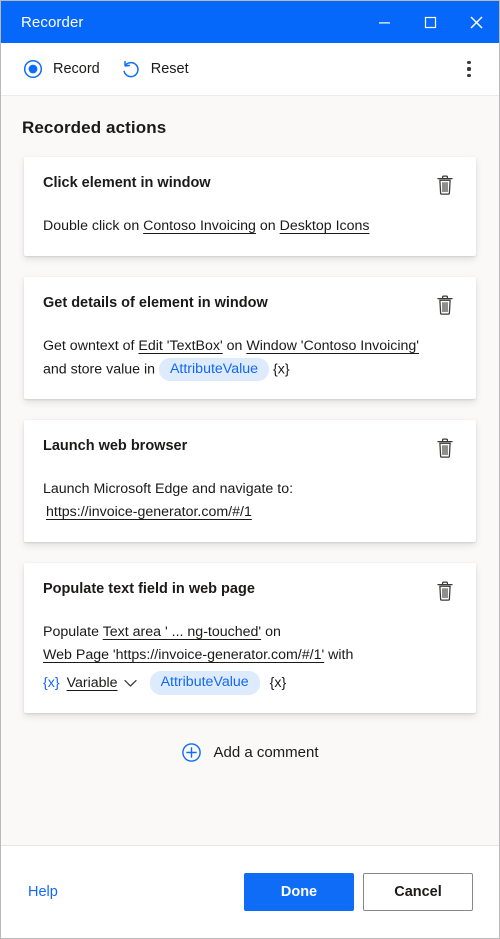 The height and width of the screenshot is (939, 500). I want to click on target-link: Window 'Contoso Invoicing', so click(332, 346).